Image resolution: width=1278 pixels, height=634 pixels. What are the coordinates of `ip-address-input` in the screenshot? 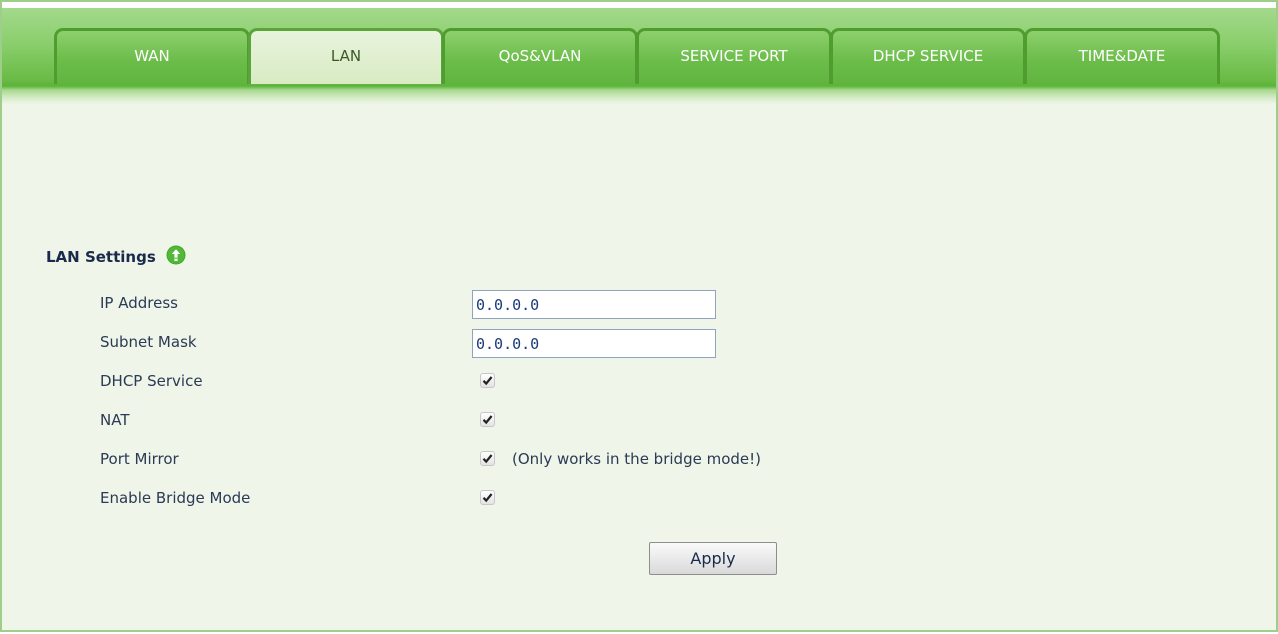 It's located at (594, 304).